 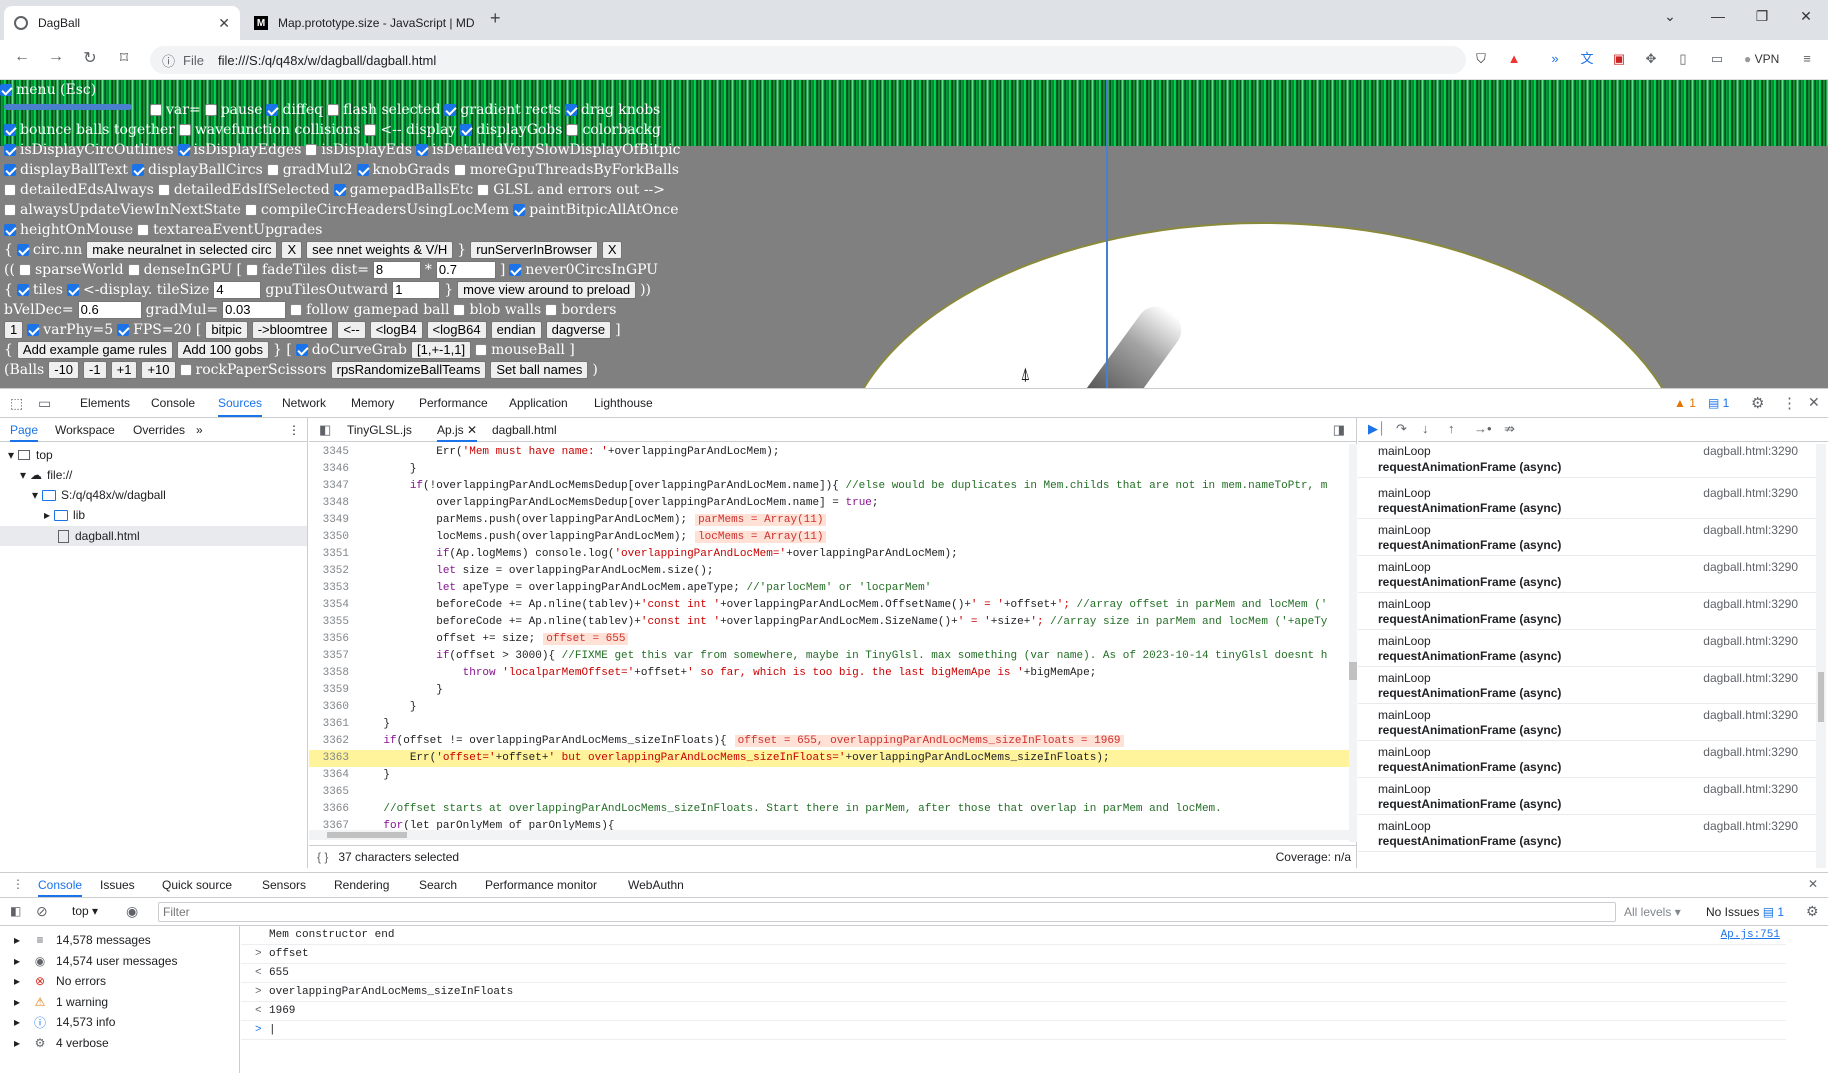 What do you see at coordinates (153, 536) in the screenshot?
I see `tree-file-dagball-html: dagball.html` at bounding box center [153, 536].